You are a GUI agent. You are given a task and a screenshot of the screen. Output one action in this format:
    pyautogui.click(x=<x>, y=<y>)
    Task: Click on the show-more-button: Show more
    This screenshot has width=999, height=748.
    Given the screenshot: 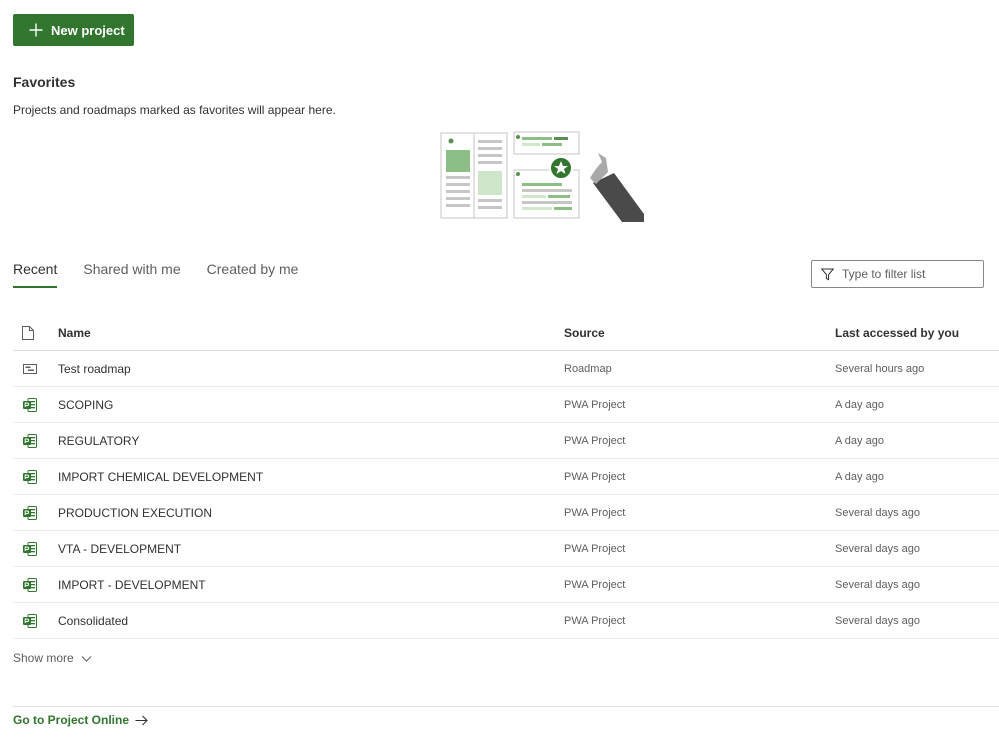 What is the action you would take?
    pyautogui.click(x=52, y=658)
    